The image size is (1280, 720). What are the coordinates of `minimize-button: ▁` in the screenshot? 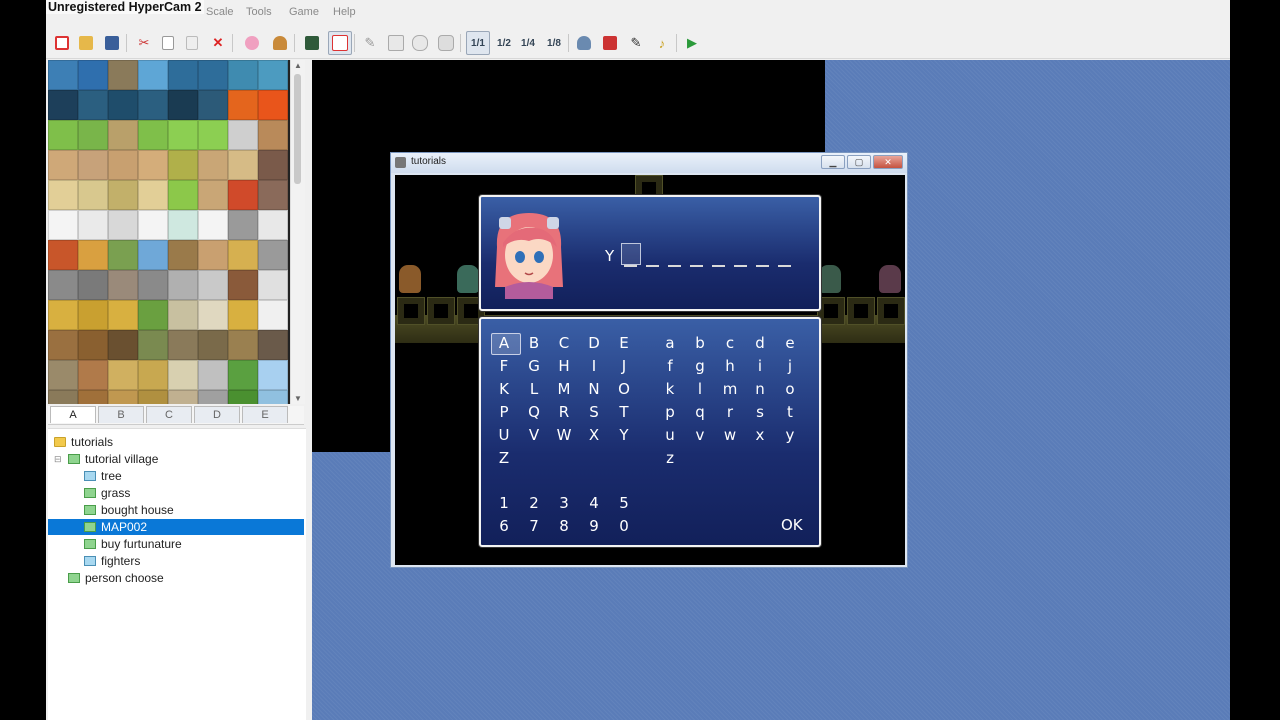 It's located at (833, 162).